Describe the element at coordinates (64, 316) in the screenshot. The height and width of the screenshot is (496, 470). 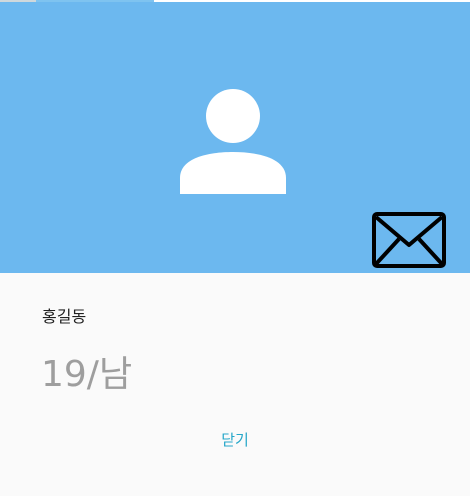
I see `profile-name: 홍길동` at that location.